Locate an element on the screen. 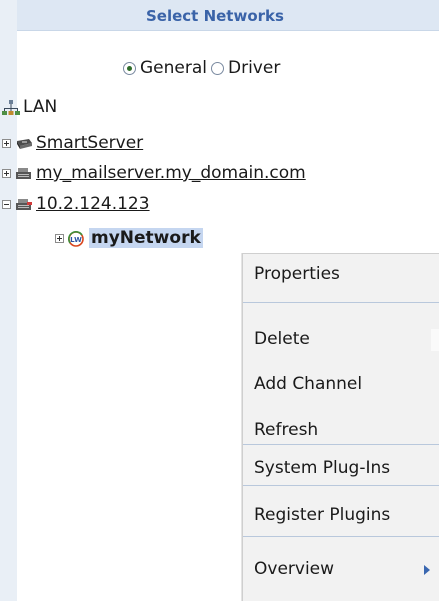 The height and width of the screenshot is (601, 439). collapse-icon is located at coordinates (6, 204).